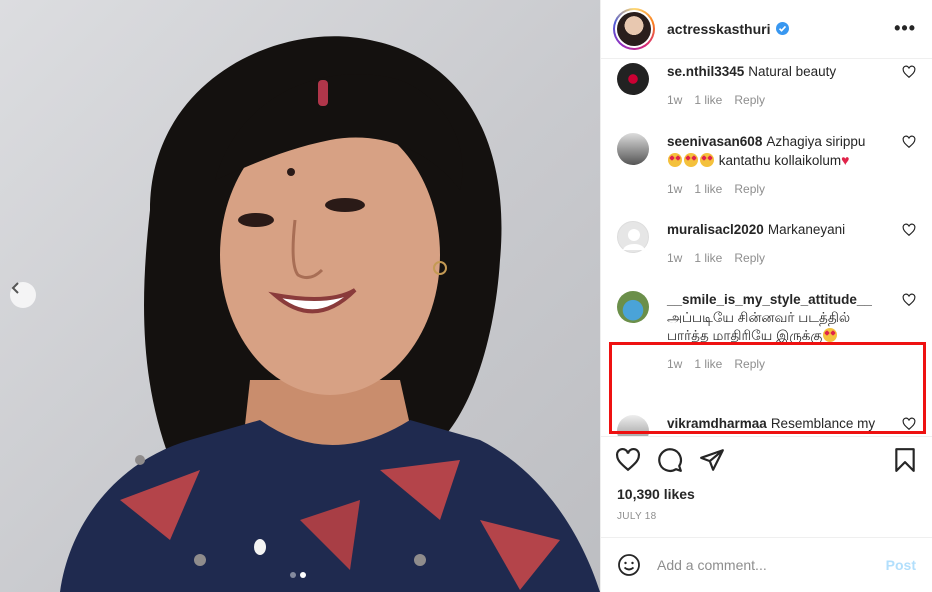 The height and width of the screenshot is (592, 932). I want to click on chevron-left-icon, so click(15, 288).